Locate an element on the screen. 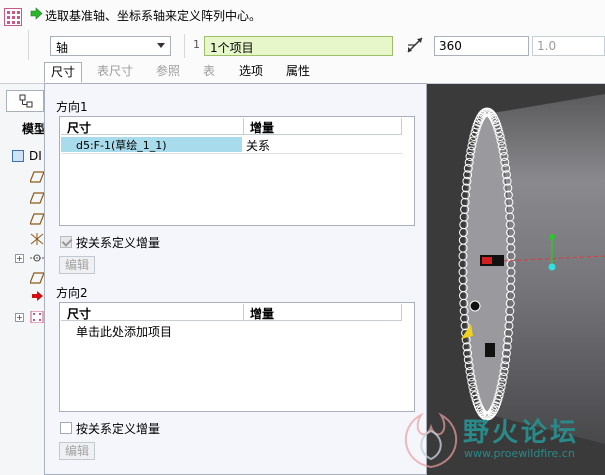 This screenshot has height=475, width=605. pattern-type-dropdown: 轴 is located at coordinates (110, 46).